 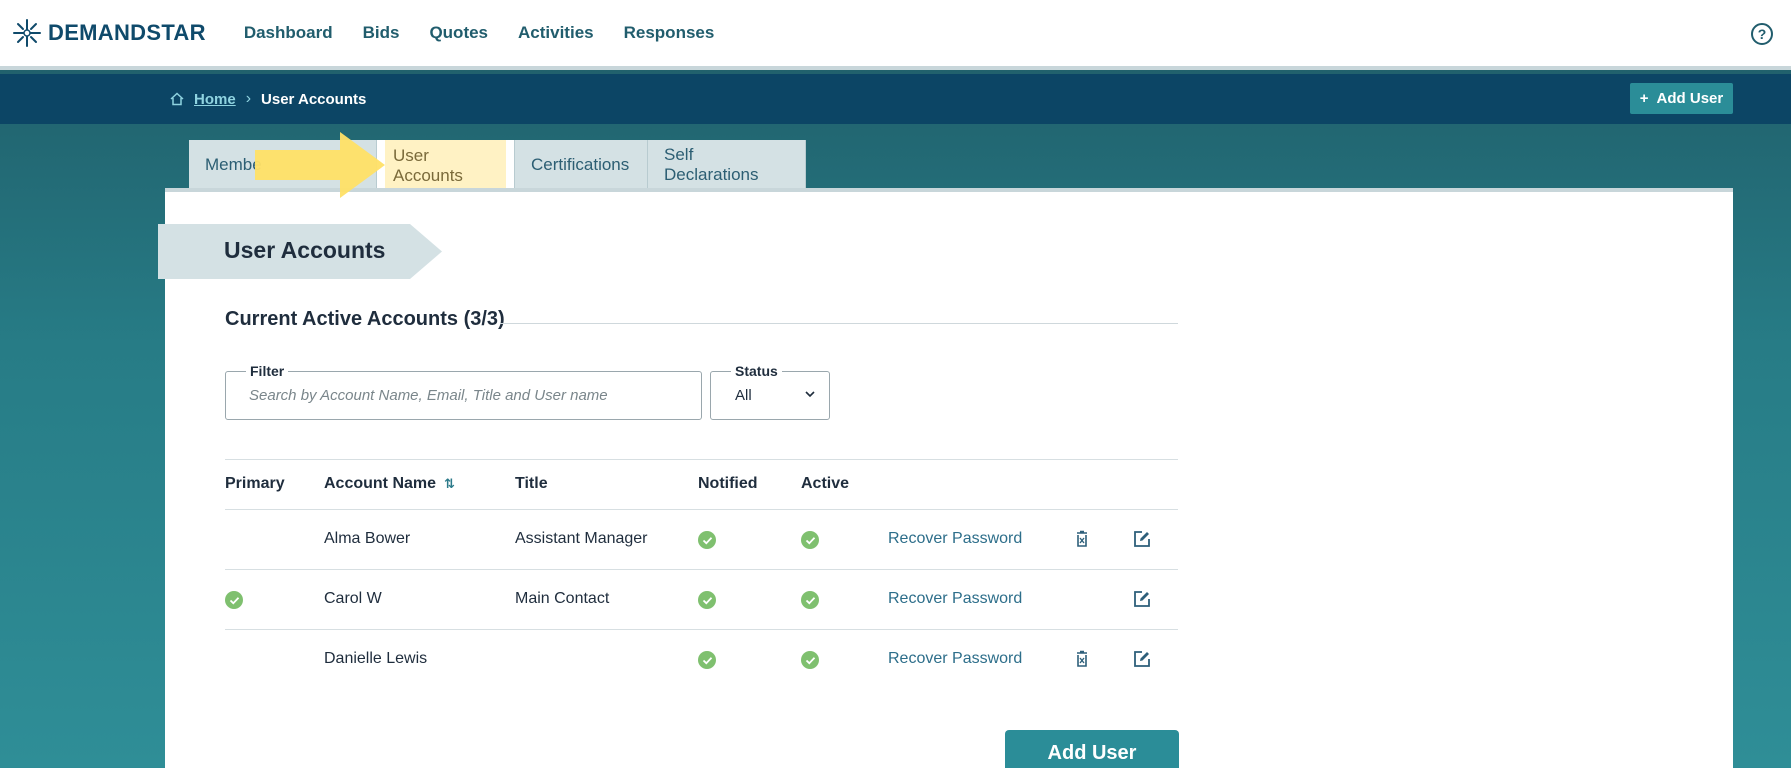 What do you see at coordinates (1092, 749) in the screenshot?
I see `add-user-button: Add User` at bounding box center [1092, 749].